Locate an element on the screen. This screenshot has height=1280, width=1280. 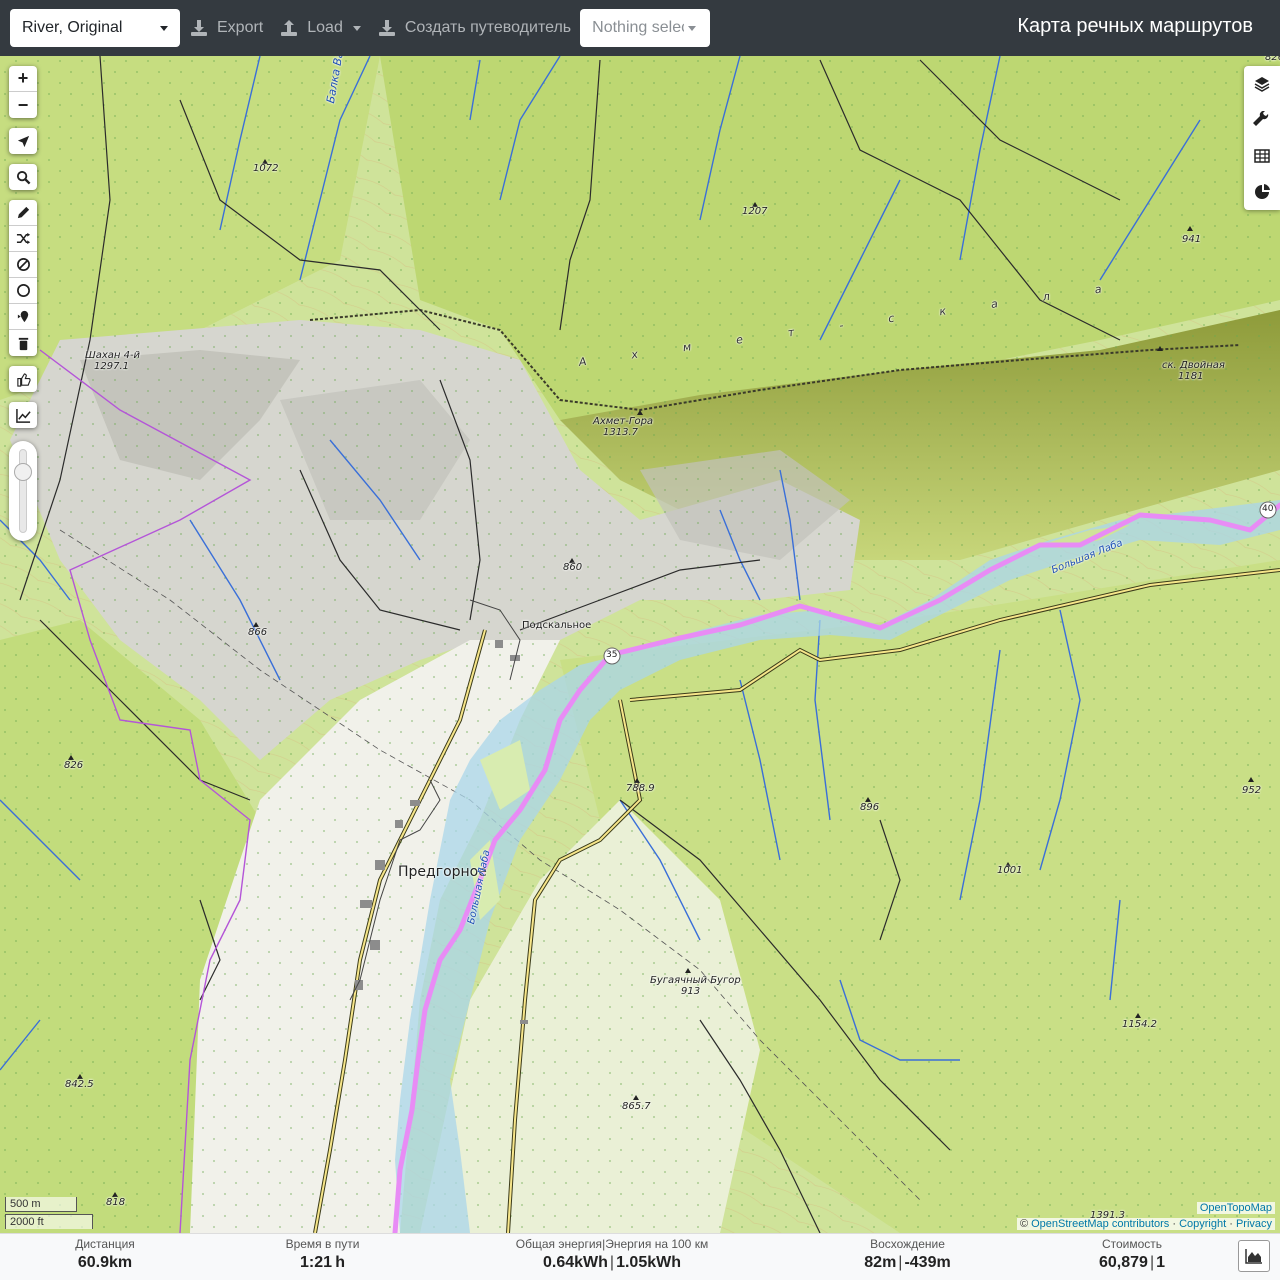
search-button is located at coordinates (23, 177).